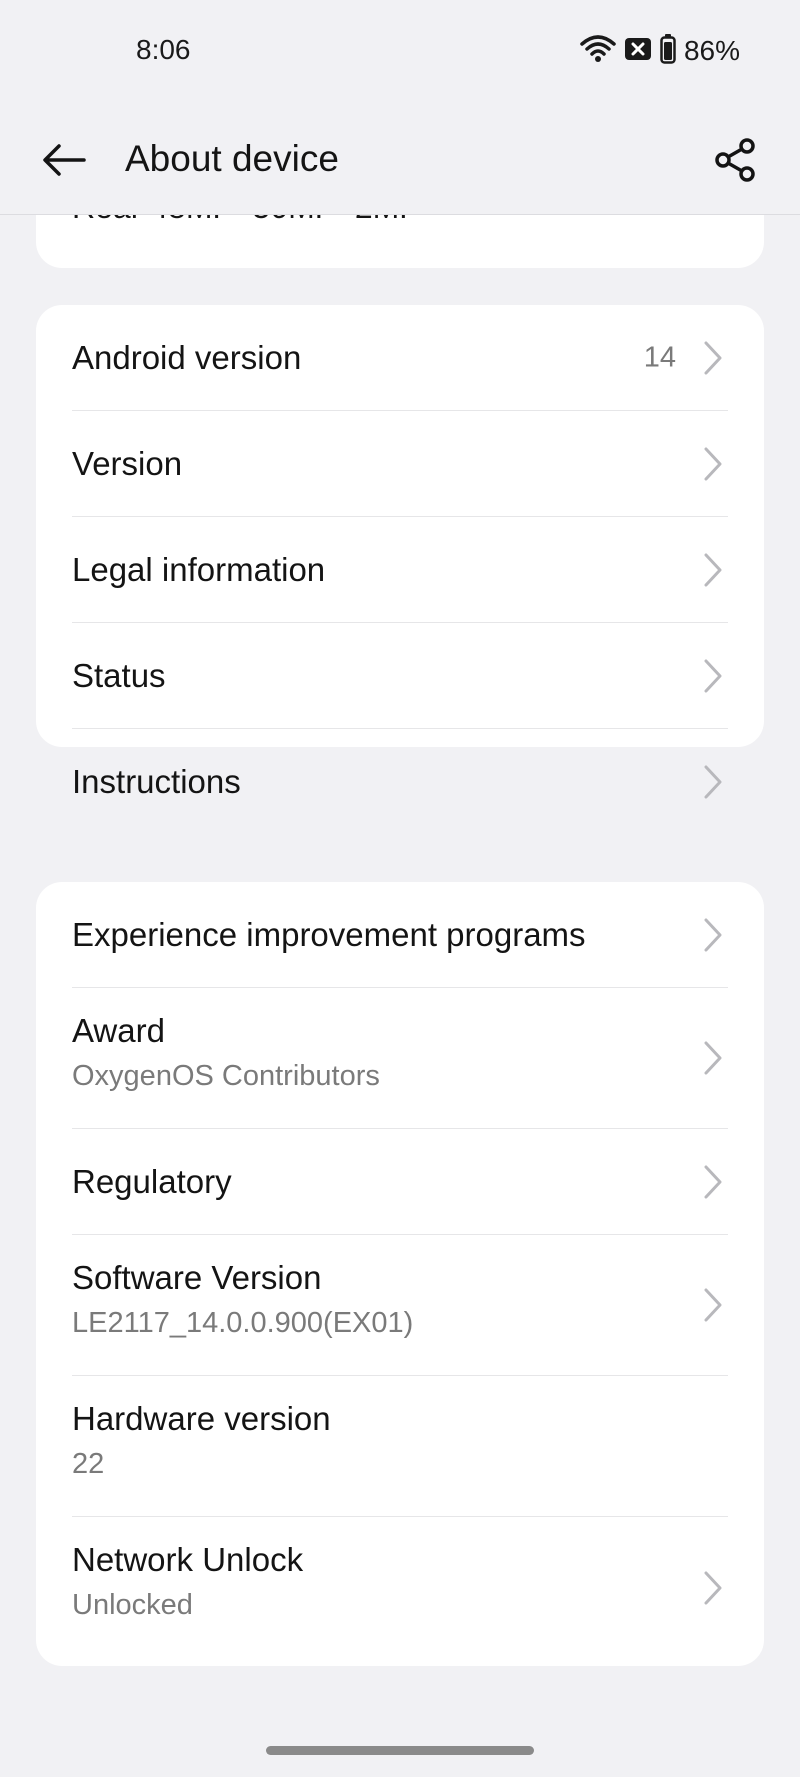 This screenshot has width=800, height=1777. Describe the element at coordinates (400, 570) in the screenshot. I see `legal-information-row: Legal information` at that location.